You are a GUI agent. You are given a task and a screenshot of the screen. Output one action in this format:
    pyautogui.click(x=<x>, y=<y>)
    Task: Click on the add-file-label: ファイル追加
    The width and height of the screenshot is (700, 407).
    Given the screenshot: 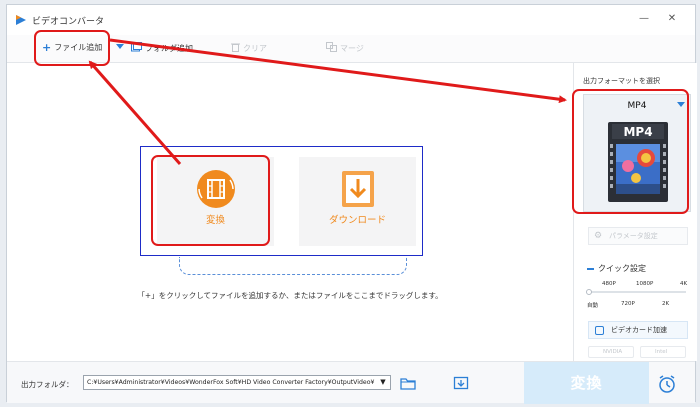 What is the action you would take?
    pyautogui.click(x=78, y=47)
    